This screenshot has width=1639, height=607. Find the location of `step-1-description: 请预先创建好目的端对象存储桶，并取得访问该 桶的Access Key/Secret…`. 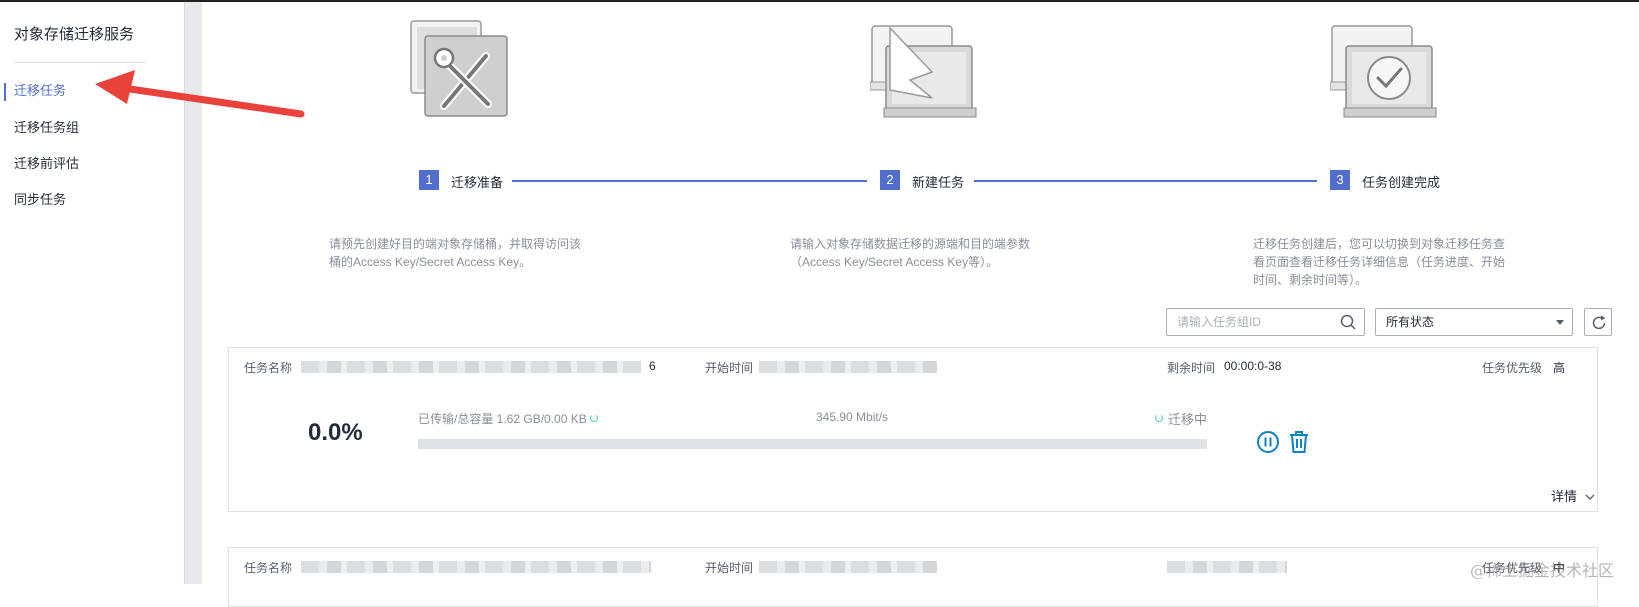

step-1-description: 请预先创建好目的端对象存储桶，并取得访问该 桶的Access Key/Secret… is located at coordinates (455, 253).